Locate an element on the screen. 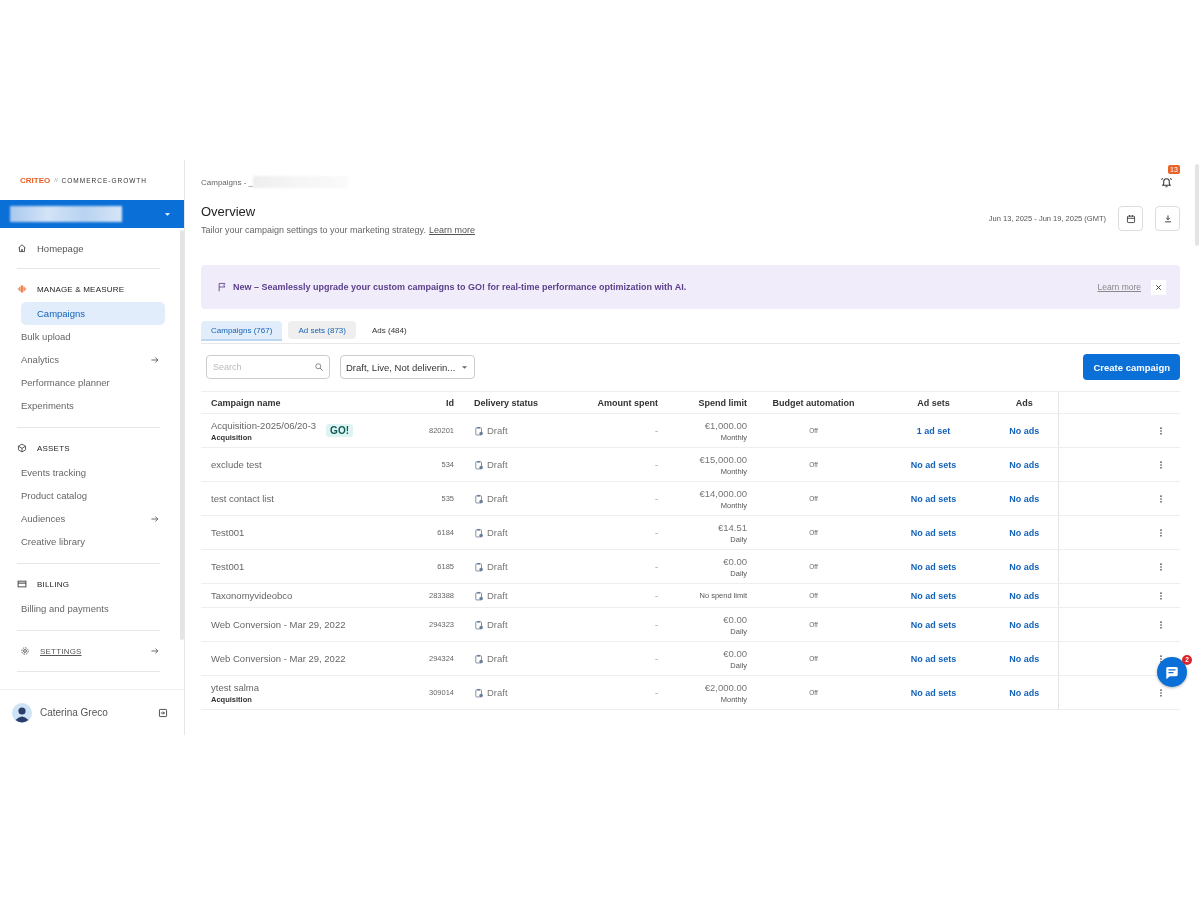 Image resolution: width=1200 pixels, height=900 pixels. nav-item: Audiences is located at coordinates (83, 518).